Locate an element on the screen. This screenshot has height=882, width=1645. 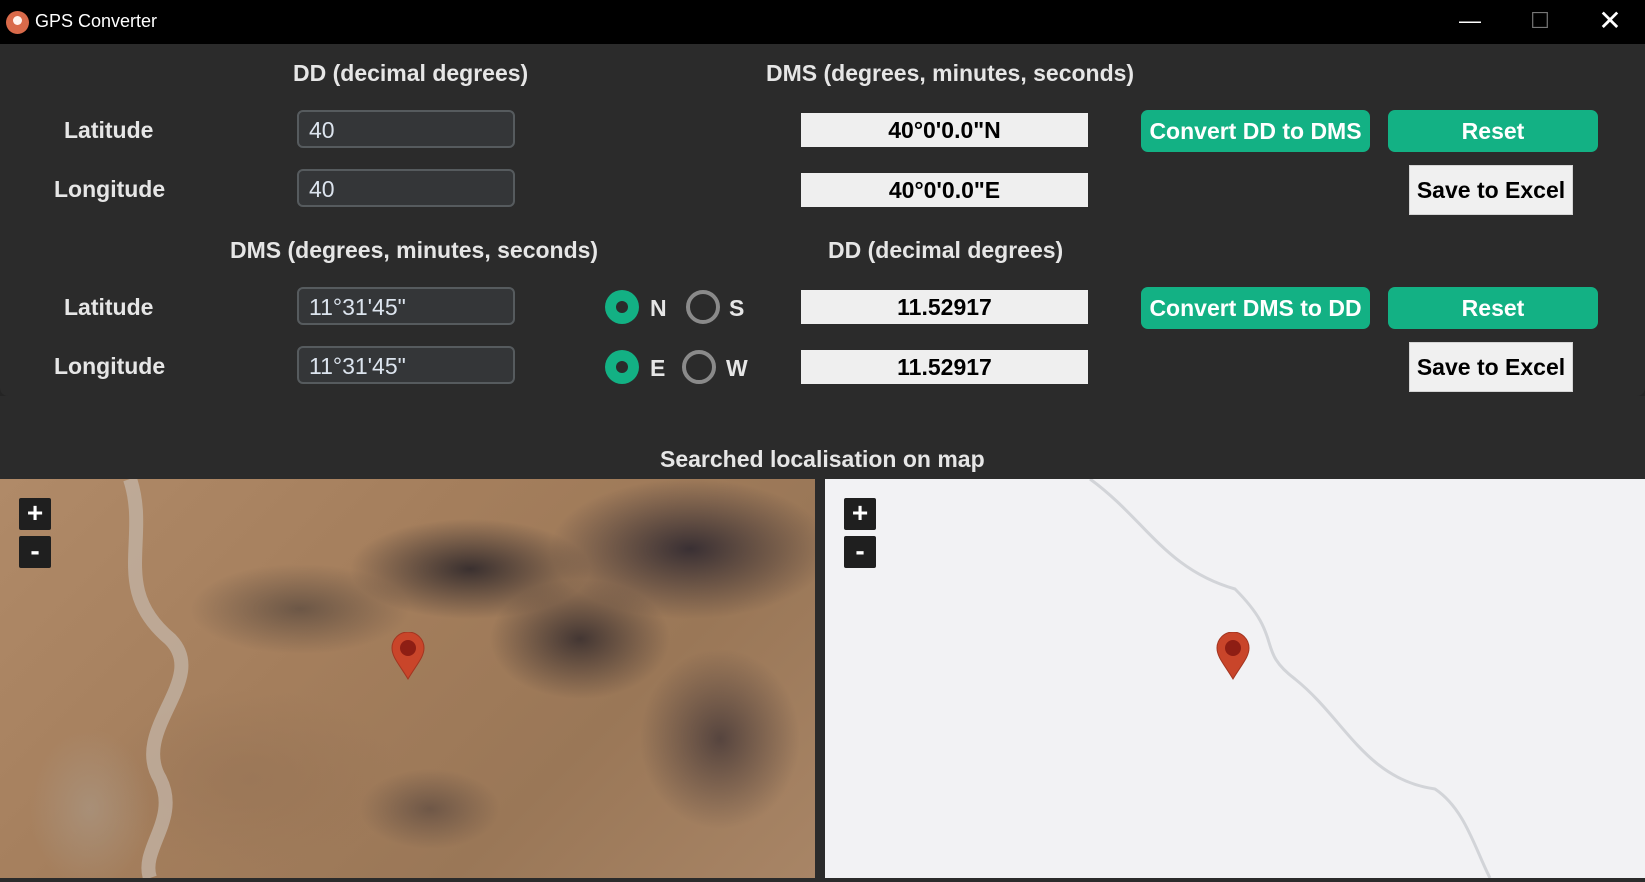
radio-east-label: E is located at coordinates (658, 368).